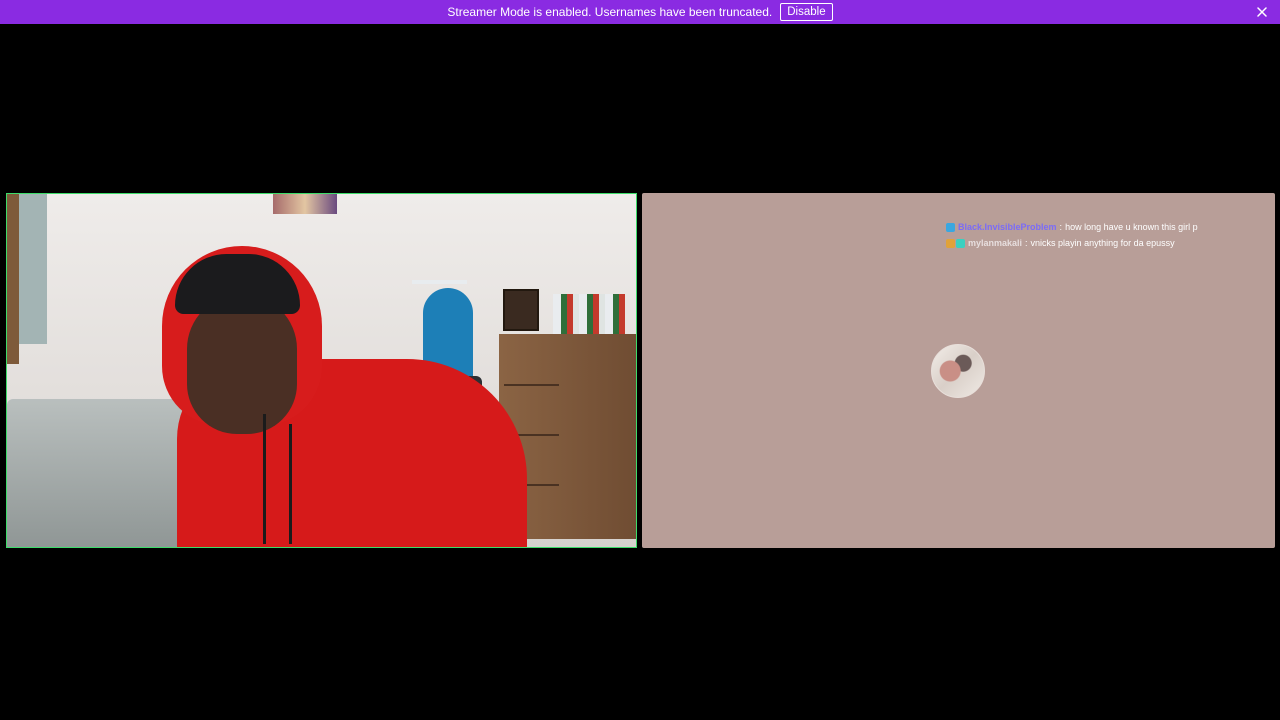  I want to click on chat-message-text: vnicks playin anything for da epussy, so click(1102, 243).